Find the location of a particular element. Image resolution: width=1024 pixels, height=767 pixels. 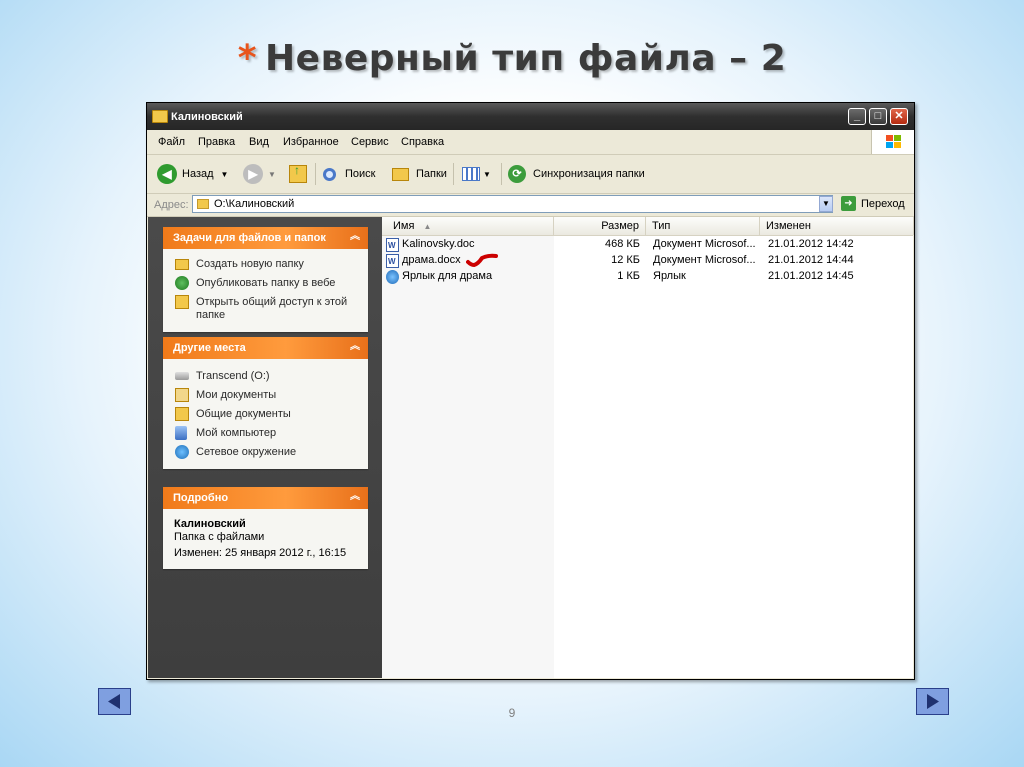

back-arrow-icon: ◀ is located at coordinates (167, 174).